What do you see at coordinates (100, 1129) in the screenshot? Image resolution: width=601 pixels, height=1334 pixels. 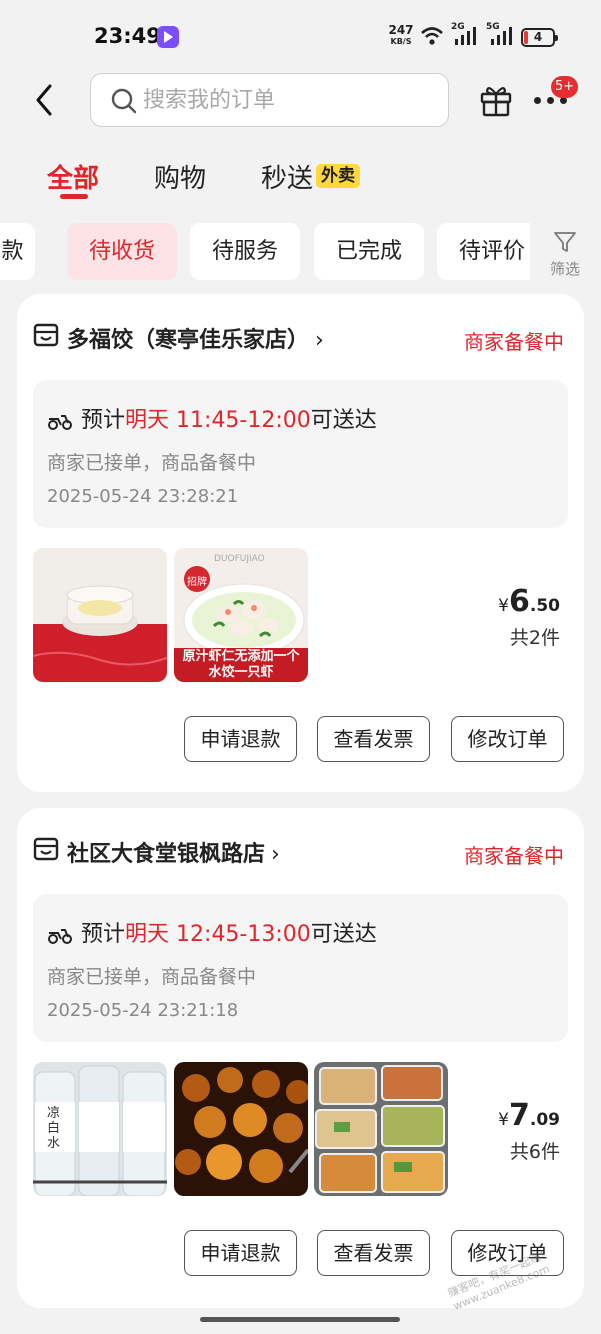 I see `product-thumbnail: 凉白水` at bounding box center [100, 1129].